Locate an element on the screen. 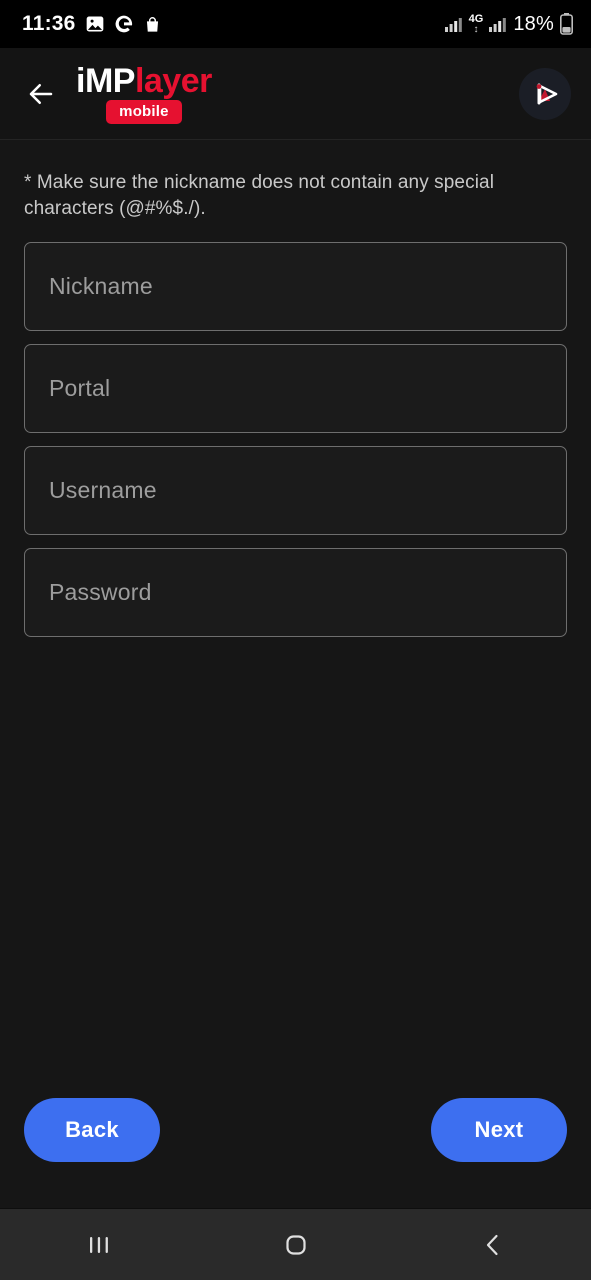  app-bar: iMPlayer mobile is located at coordinates (295, 94).